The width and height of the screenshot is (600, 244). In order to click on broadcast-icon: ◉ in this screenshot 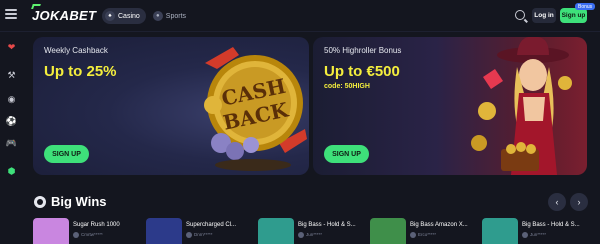, I will do `click(11, 99)`.